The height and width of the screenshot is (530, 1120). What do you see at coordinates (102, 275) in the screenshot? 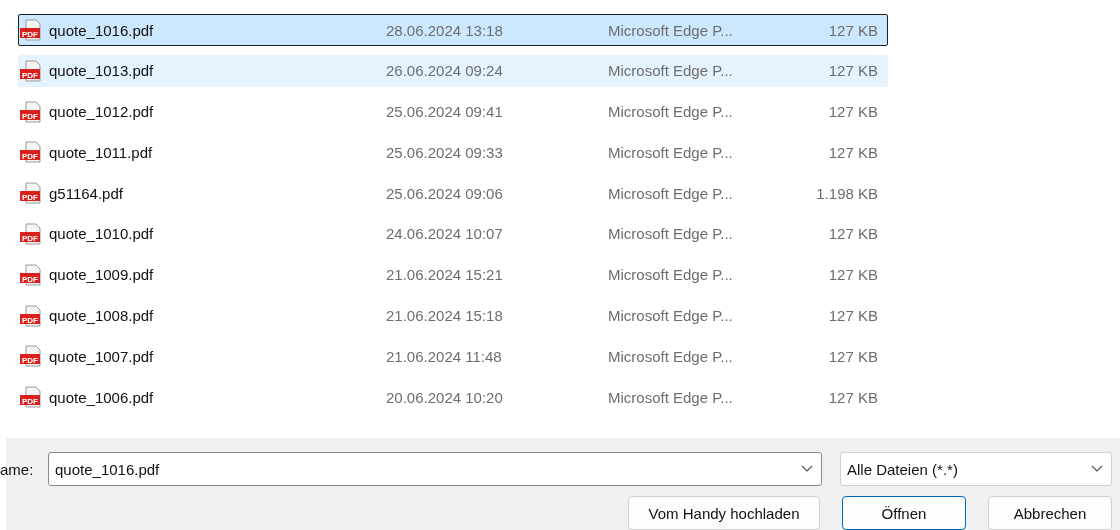
I see `file-name: quote_1009.pdf` at bounding box center [102, 275].